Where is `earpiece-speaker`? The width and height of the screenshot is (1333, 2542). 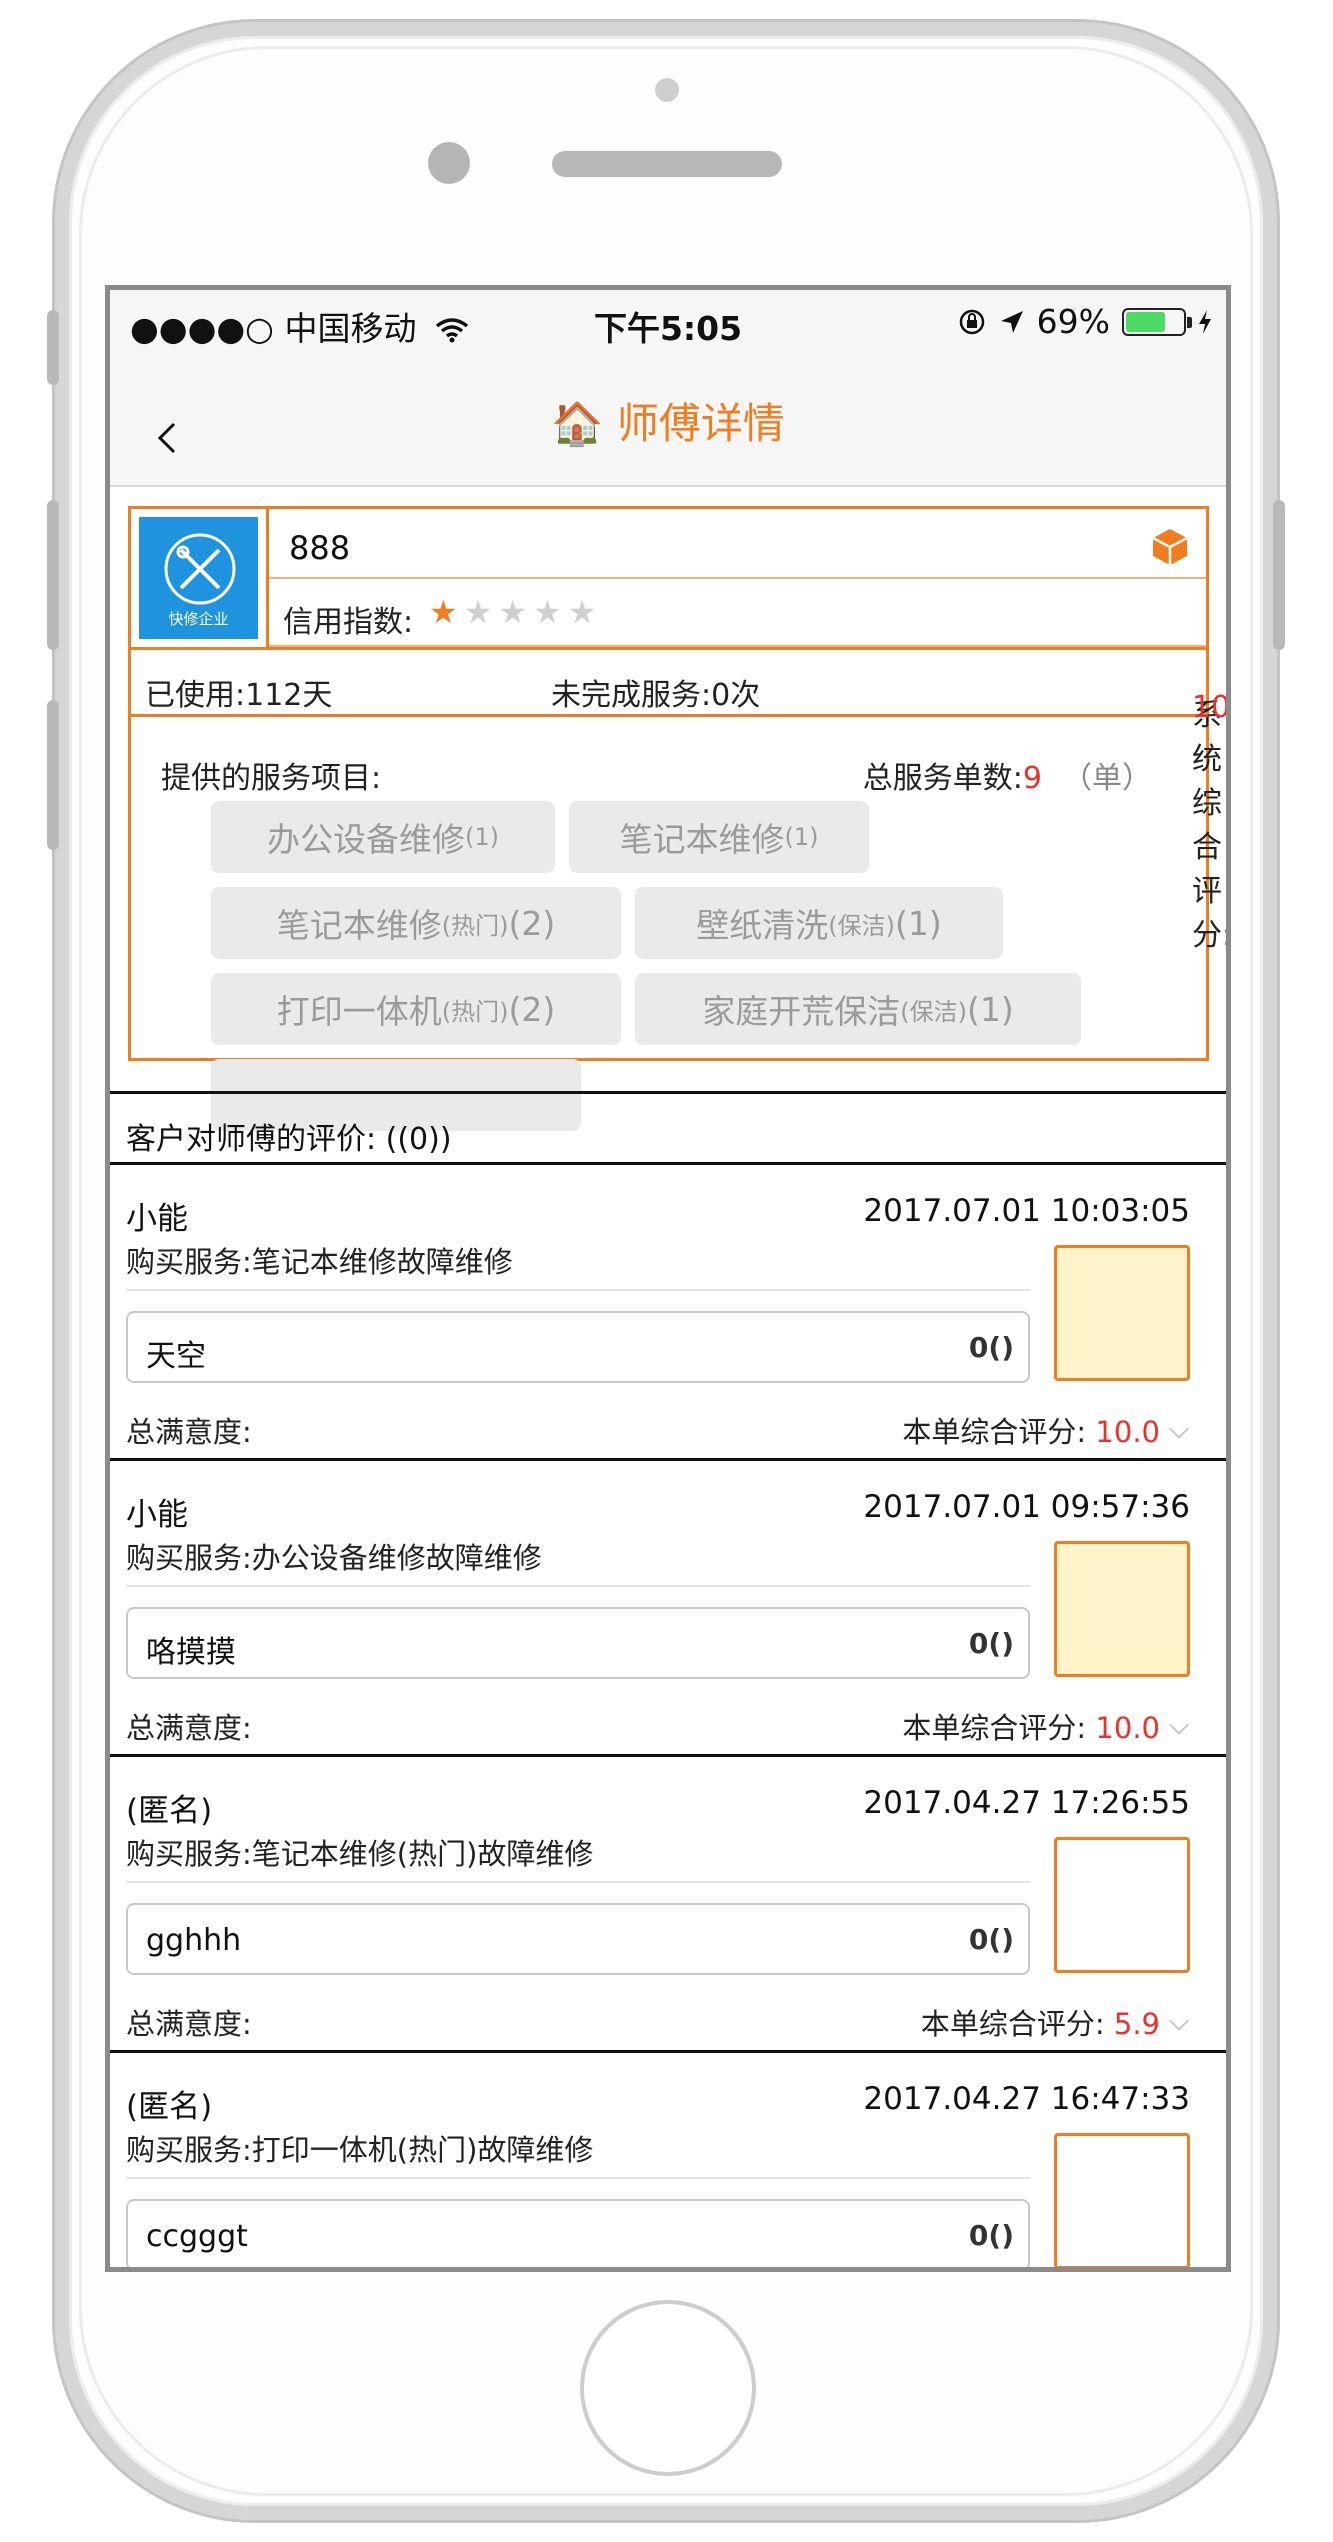
earpiece-speaker is located at coordinates (667, 164).